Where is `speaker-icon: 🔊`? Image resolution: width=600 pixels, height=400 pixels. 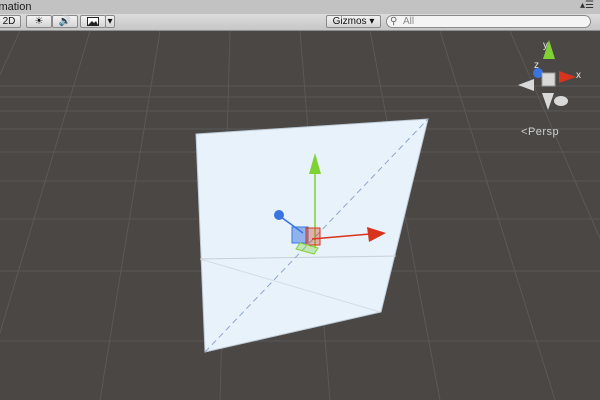
speaker-icon: 🔊 is located at coordinates (65, 21).